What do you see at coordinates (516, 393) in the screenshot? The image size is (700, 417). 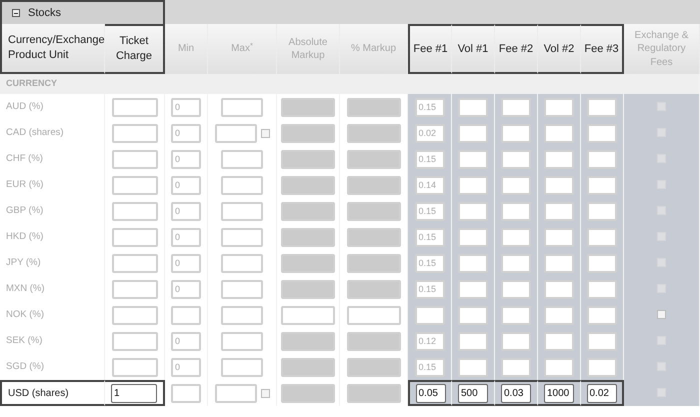 I see `input-field: 0.03` at bounding box center [516, 393].